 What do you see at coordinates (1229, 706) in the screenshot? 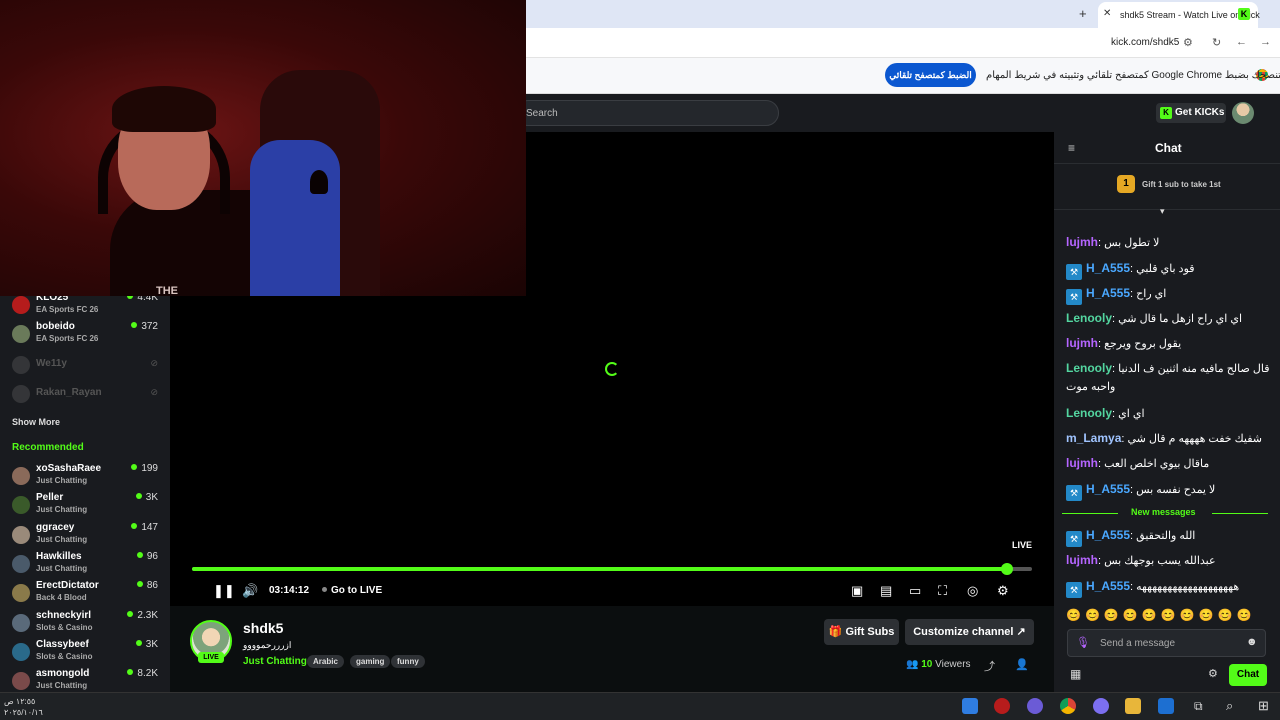
I see `search-icon: ⌕` at bounding box center [1229, 706].